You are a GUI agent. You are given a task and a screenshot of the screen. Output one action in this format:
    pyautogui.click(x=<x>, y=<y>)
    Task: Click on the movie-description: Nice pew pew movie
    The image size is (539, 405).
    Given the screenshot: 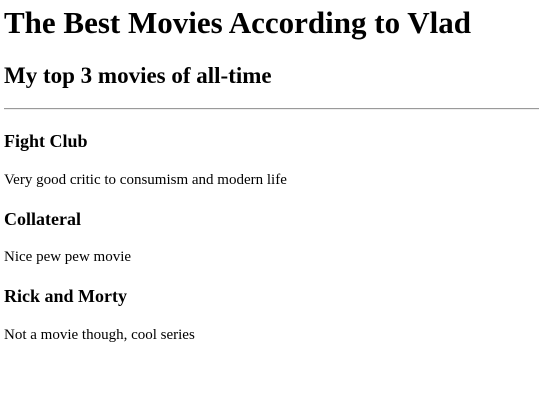 What is the action you would take?
    pyautogui.click(x=68, y=257)
    